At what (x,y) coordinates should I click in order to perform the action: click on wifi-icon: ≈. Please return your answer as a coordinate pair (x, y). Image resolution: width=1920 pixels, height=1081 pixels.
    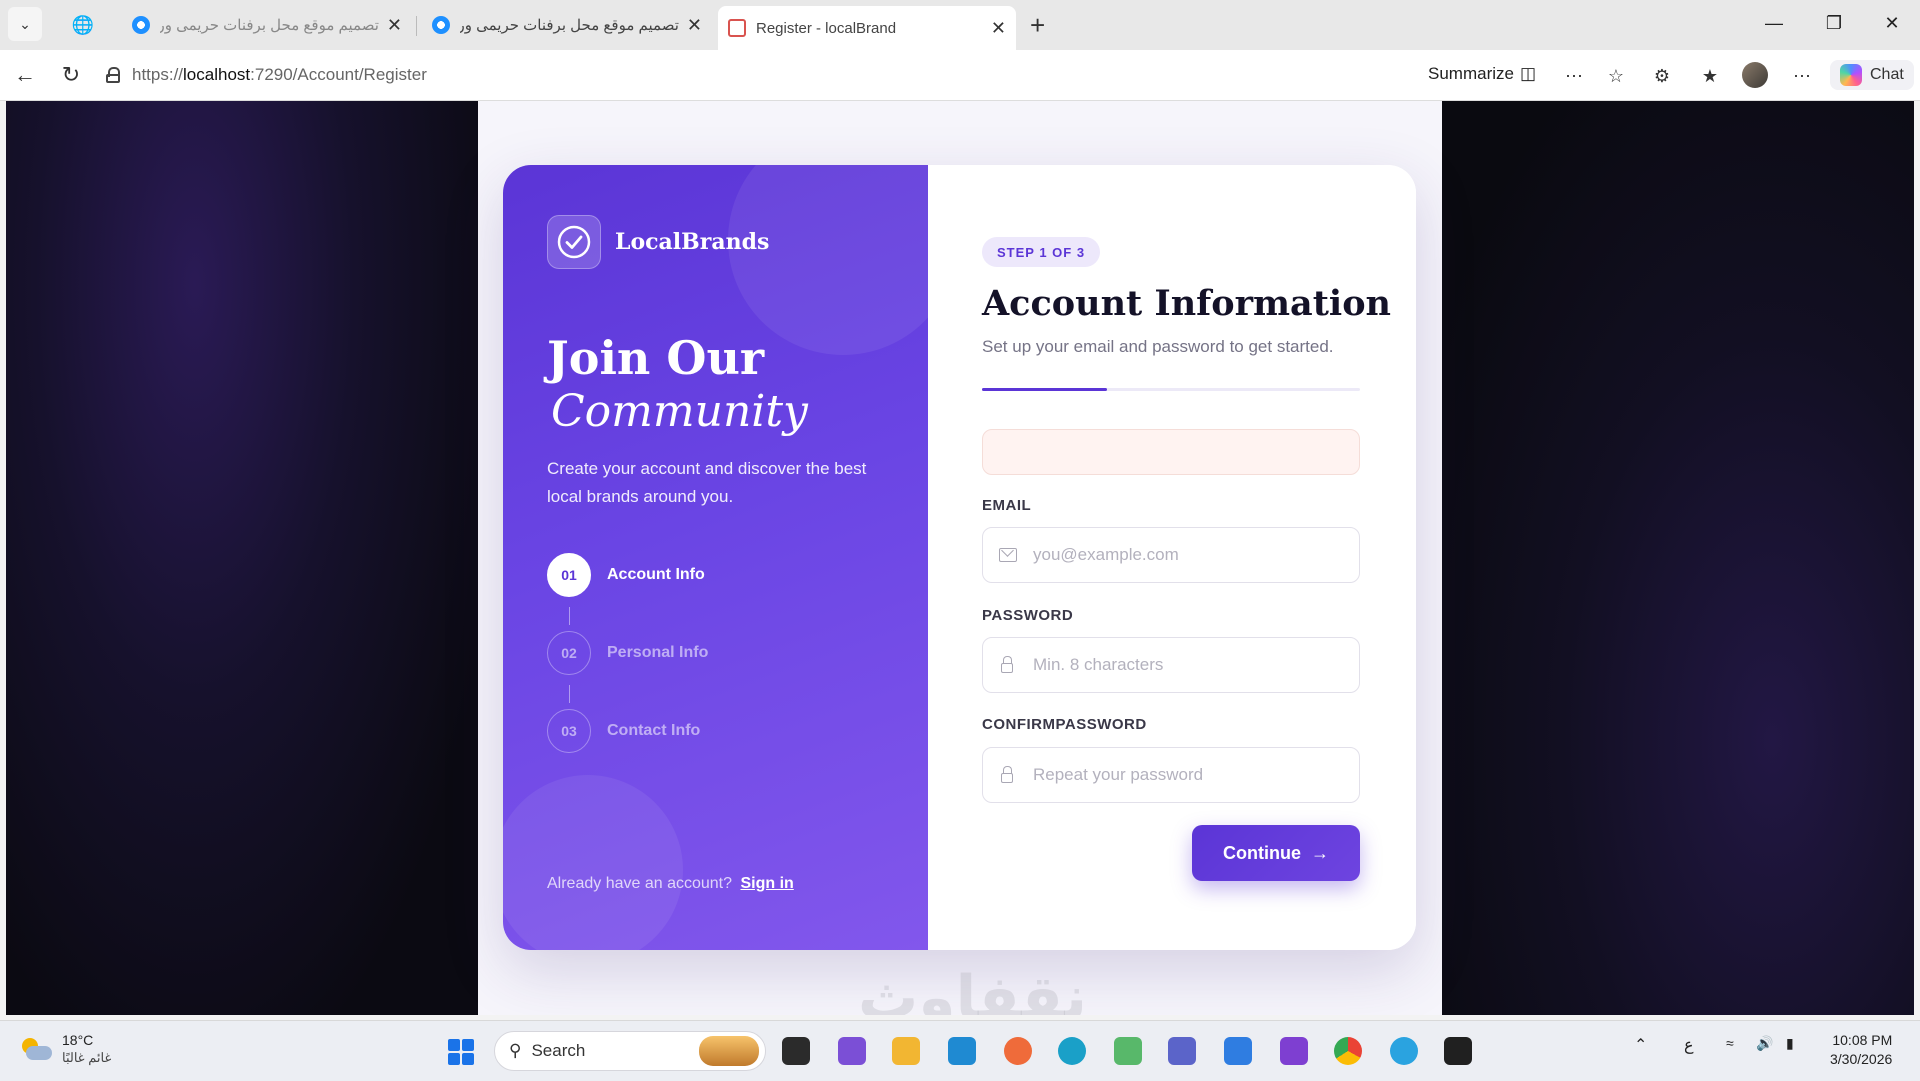
    Looking at the image, I should click on (1730, 1043).